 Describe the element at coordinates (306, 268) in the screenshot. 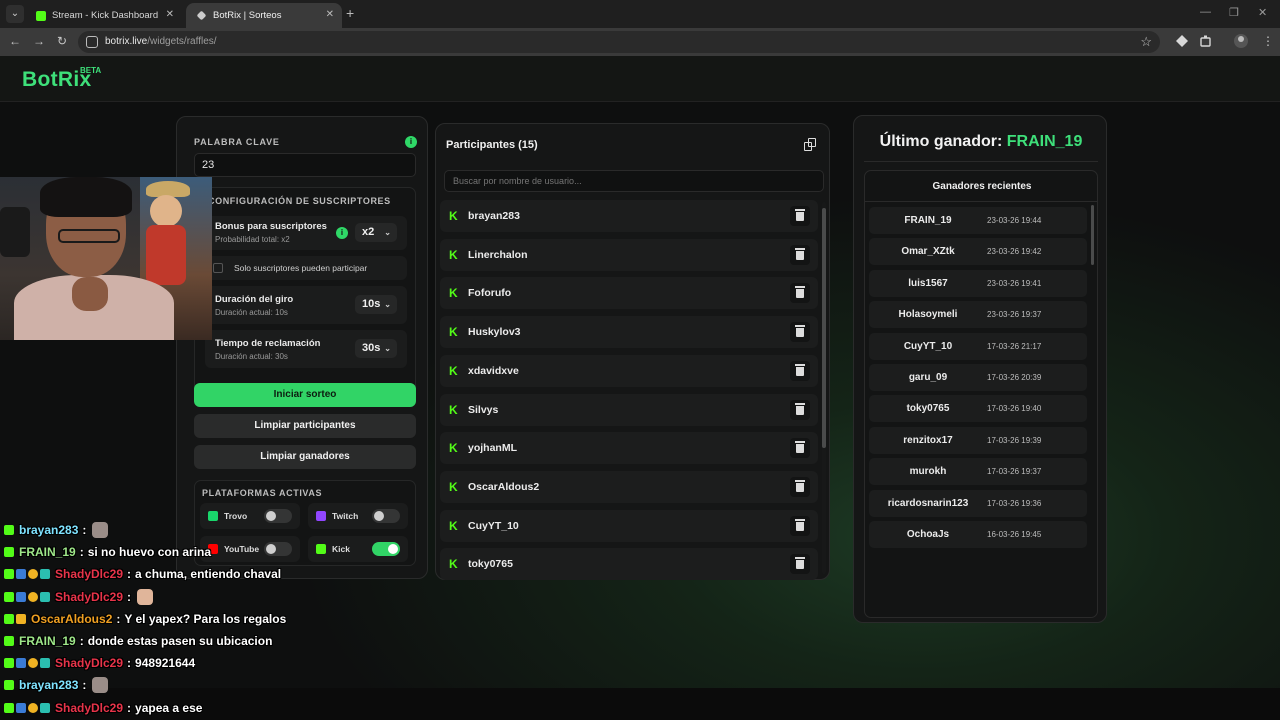

I see `subs-only-row: Solo suscriptores pueden participar` at that location.